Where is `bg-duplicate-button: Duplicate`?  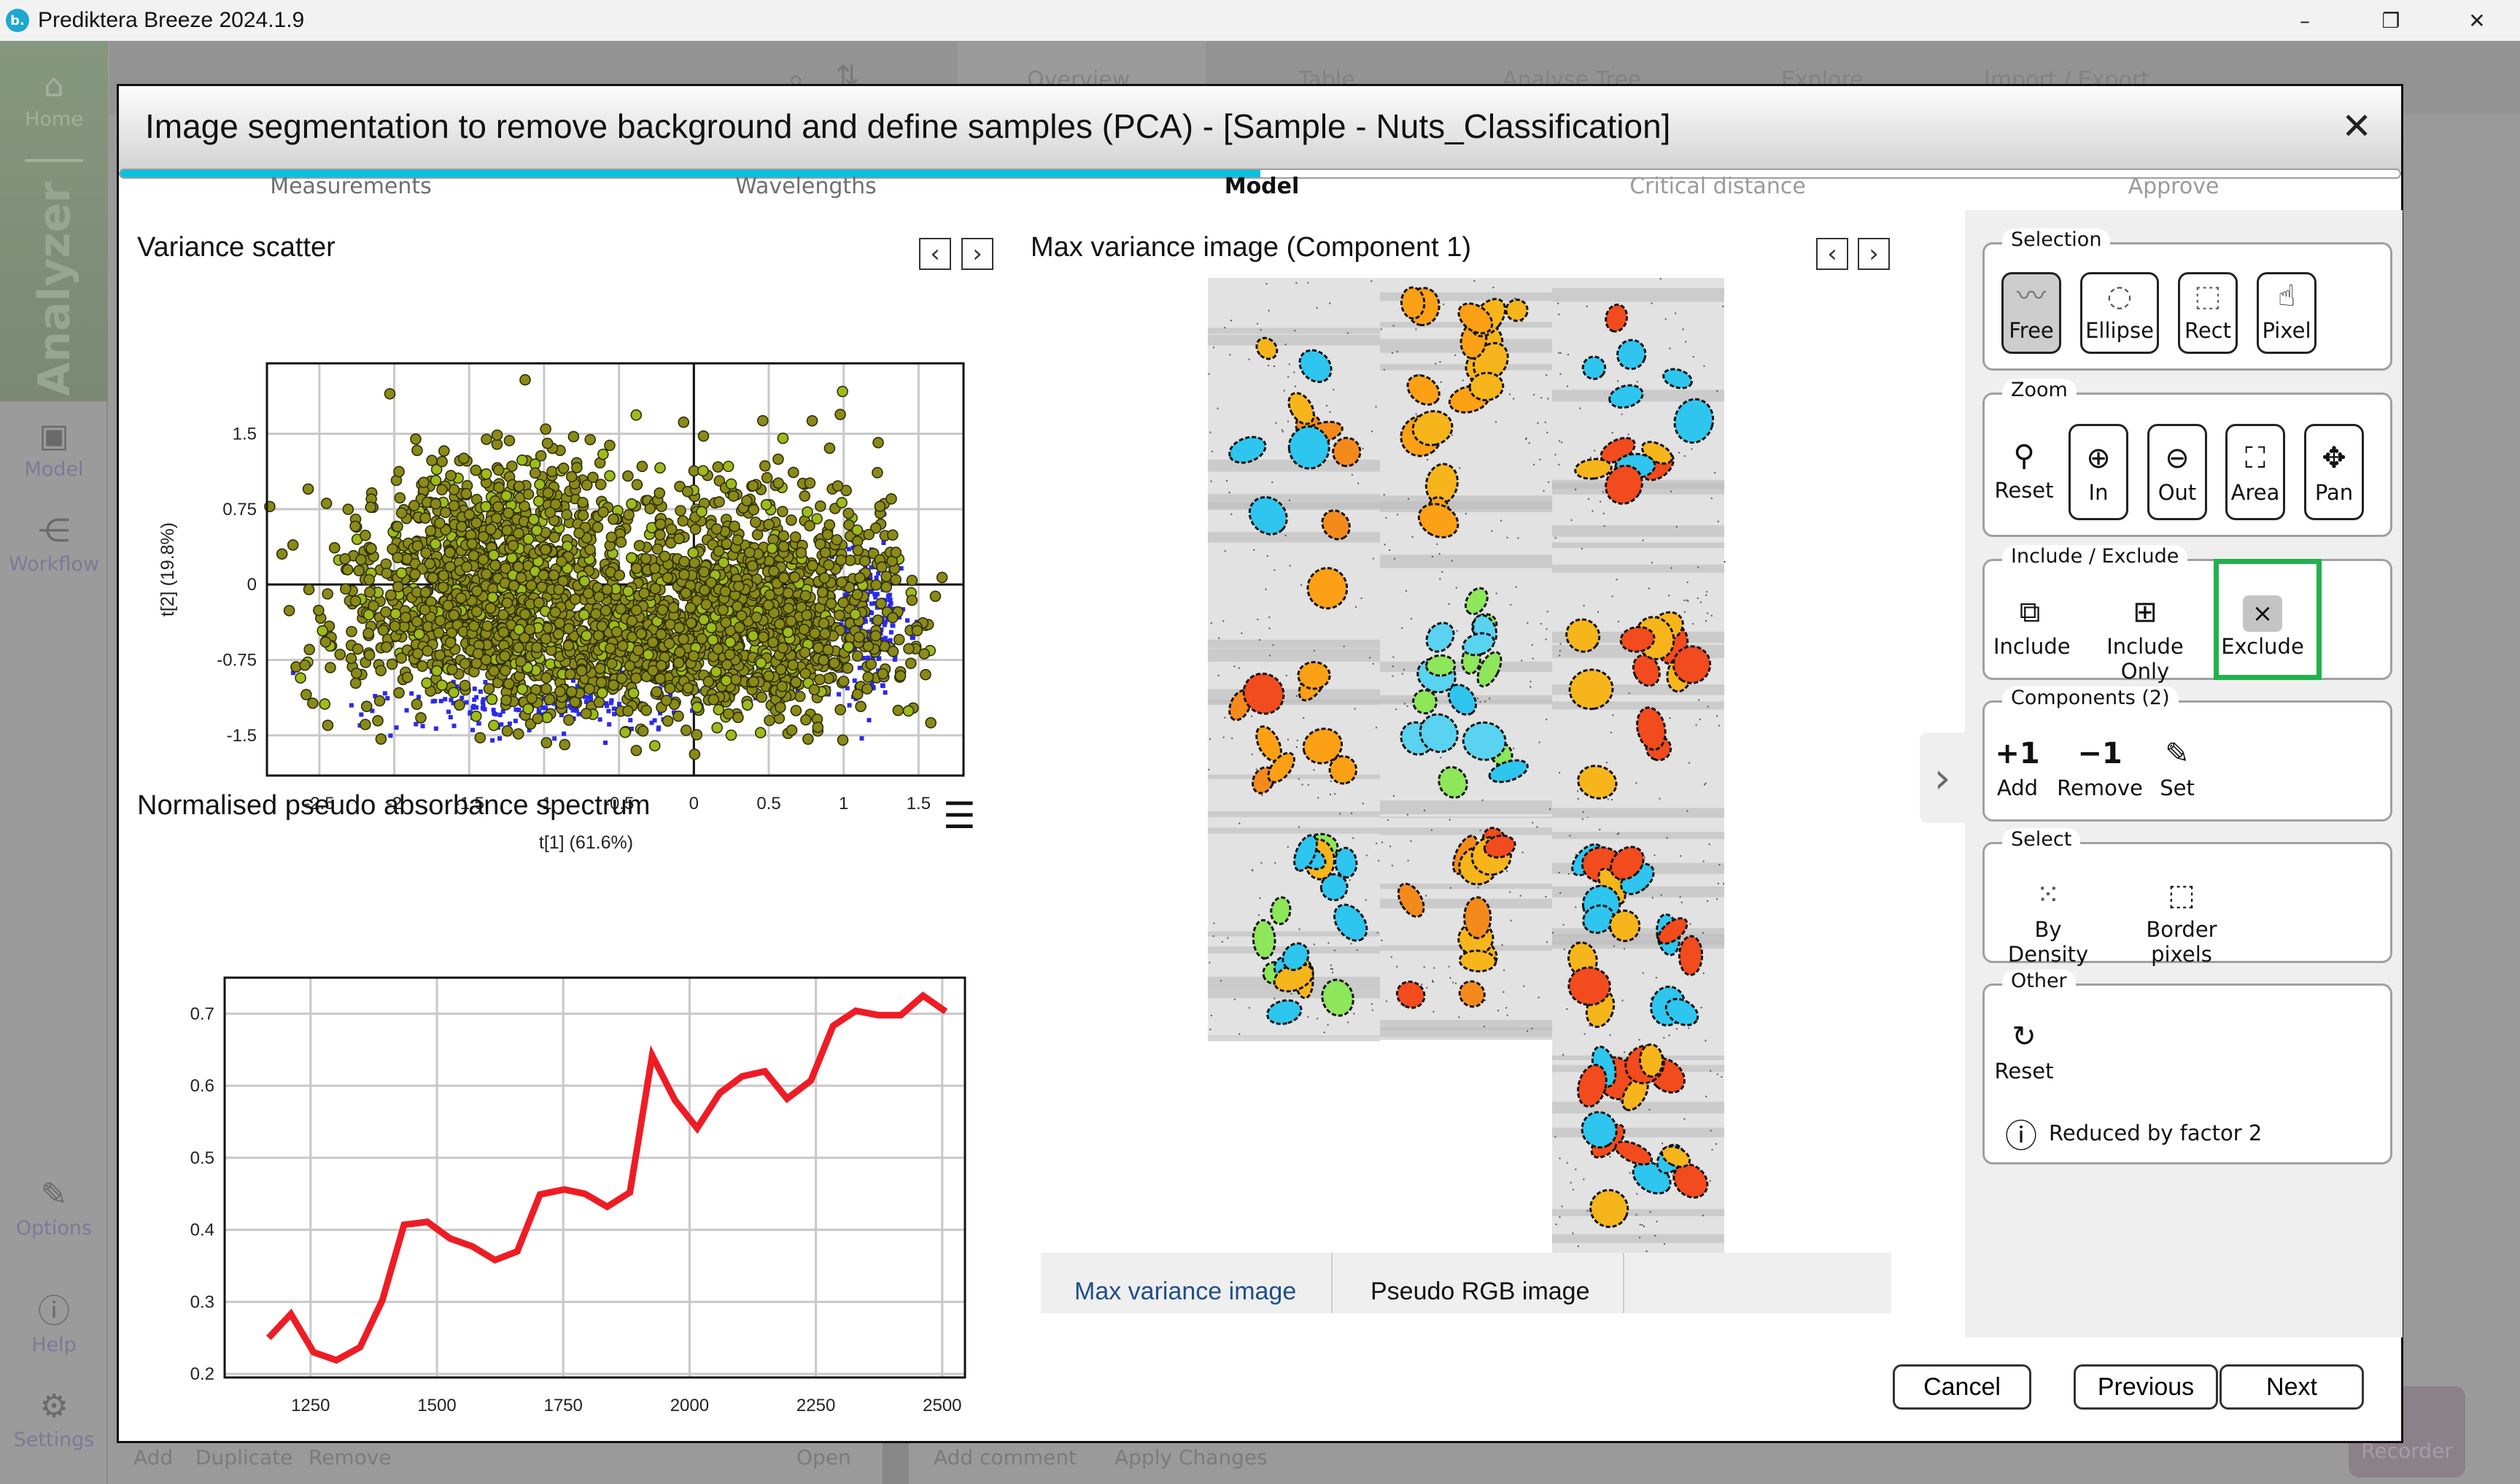
bg-duplicate-button: Duplicate is located at coordinates (244, 1457).